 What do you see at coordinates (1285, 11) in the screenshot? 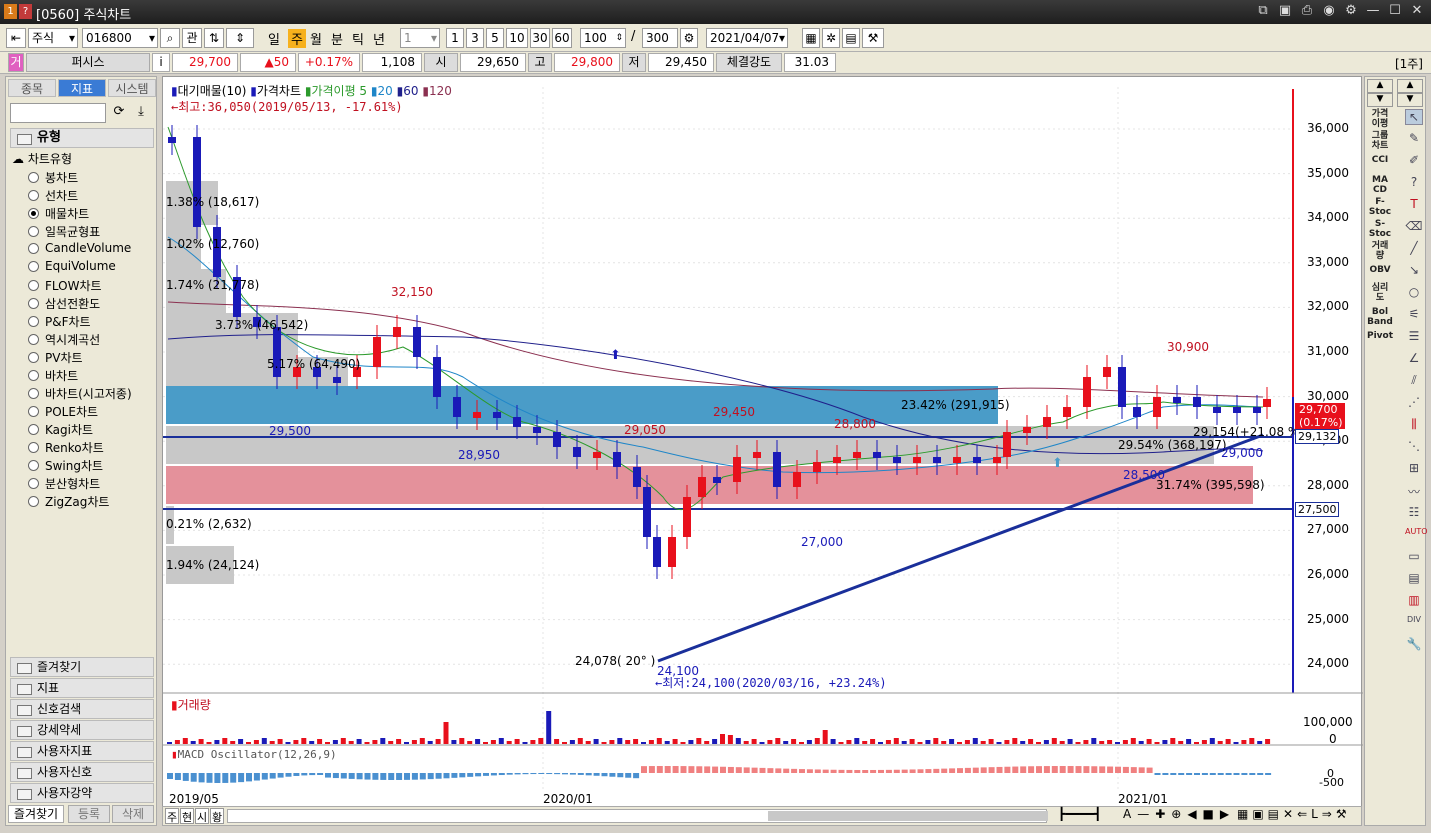
I see `copy-icon: ▣` at bounding box center [1285, 11].